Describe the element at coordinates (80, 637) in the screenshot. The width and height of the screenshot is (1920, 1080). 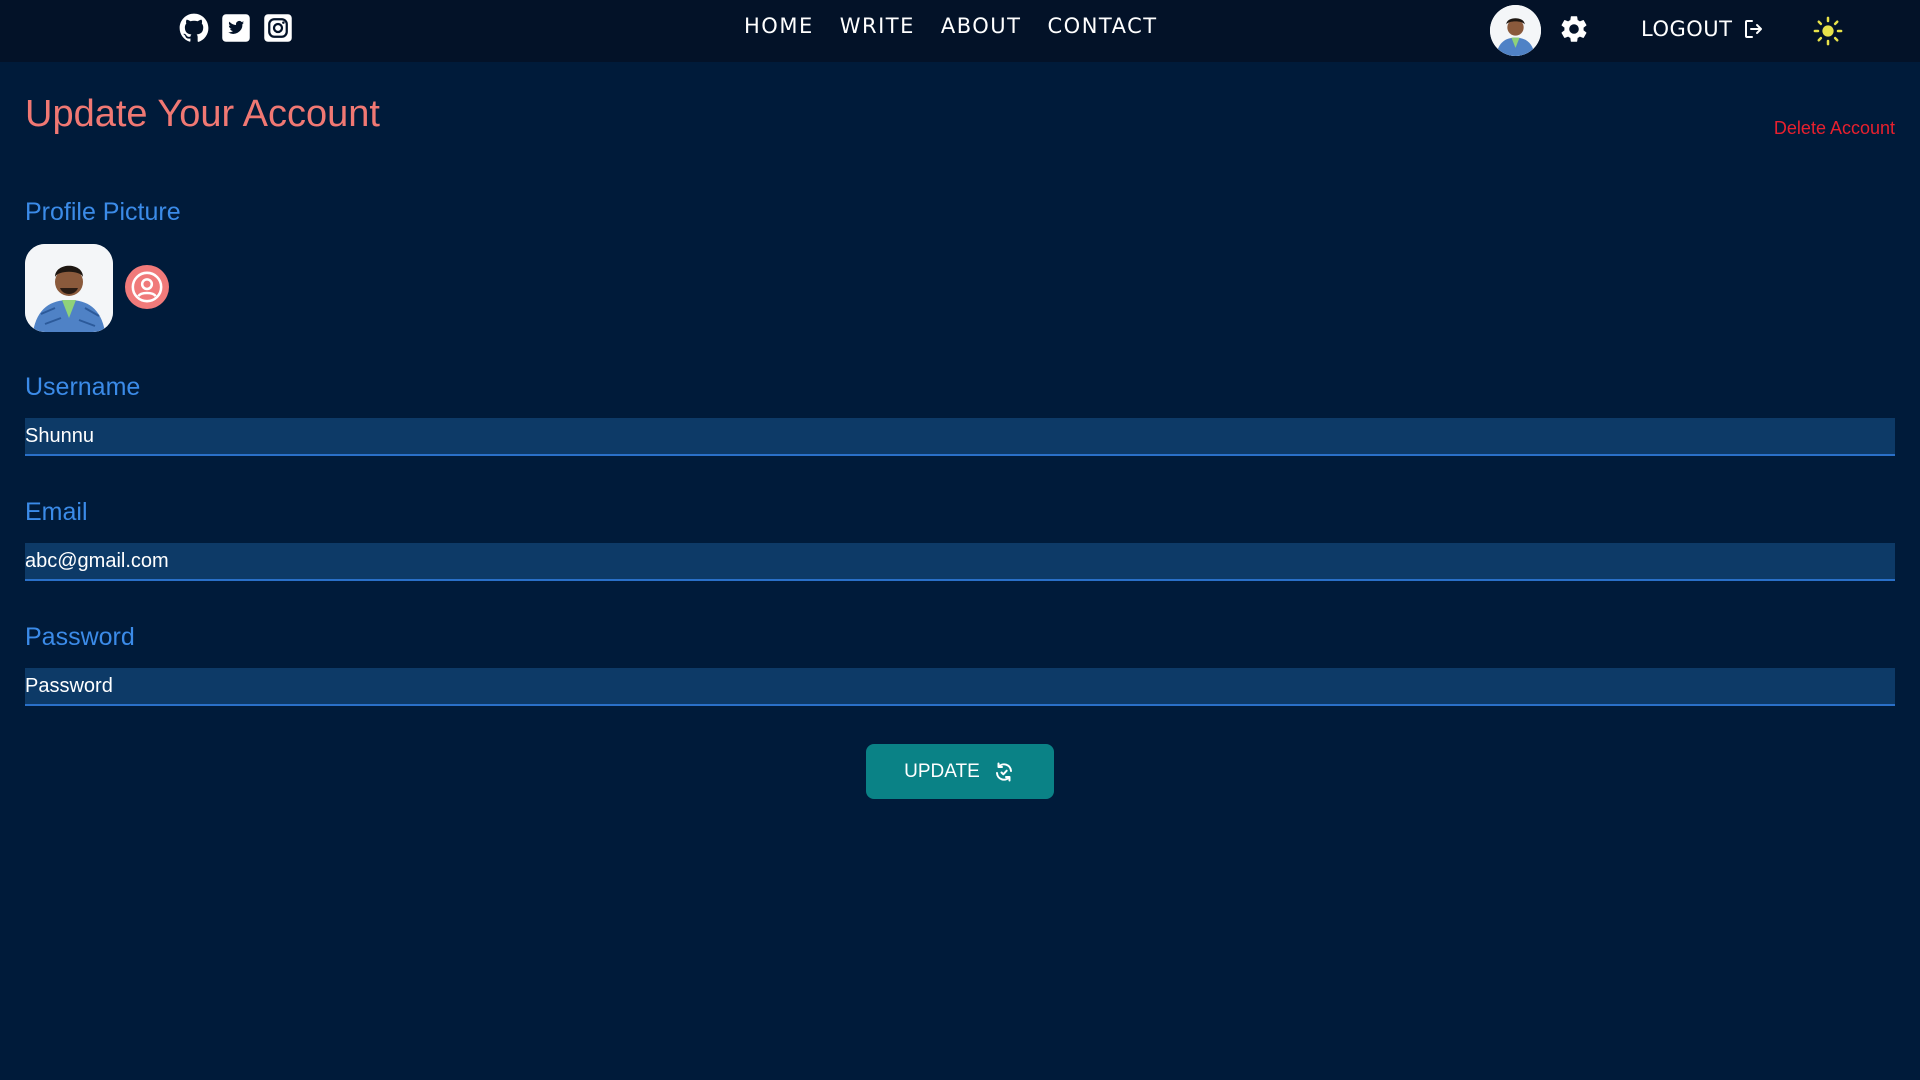
I see `password-label: Password` at that location.